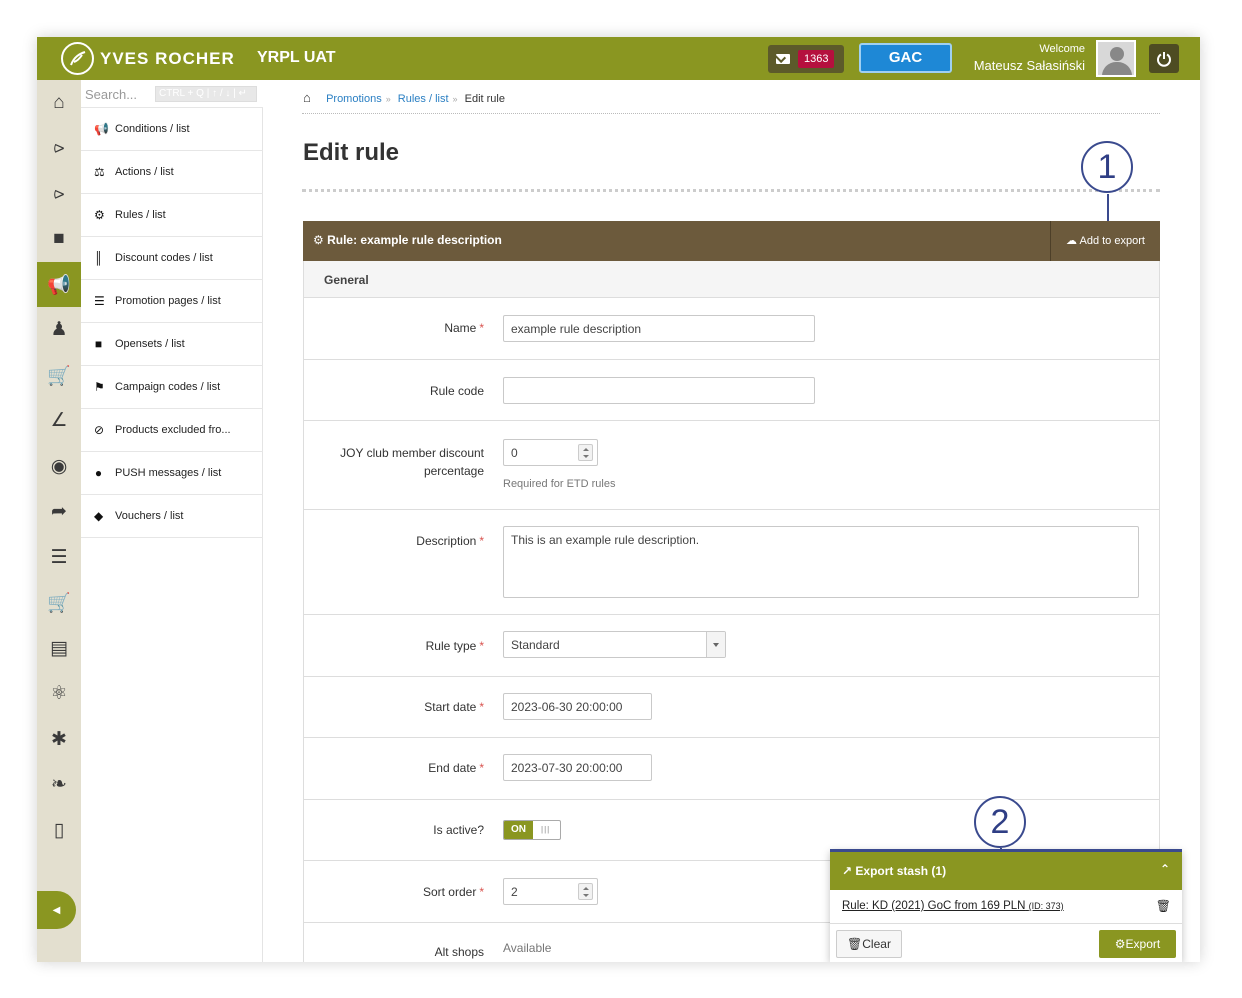 Image resolution: width=1242 pixels, height=998 pixels. Describe the element at coordinates (172, 516) in the screenshot. I see `submenu-vouchers: ◆ Vouchers / list` at that location.